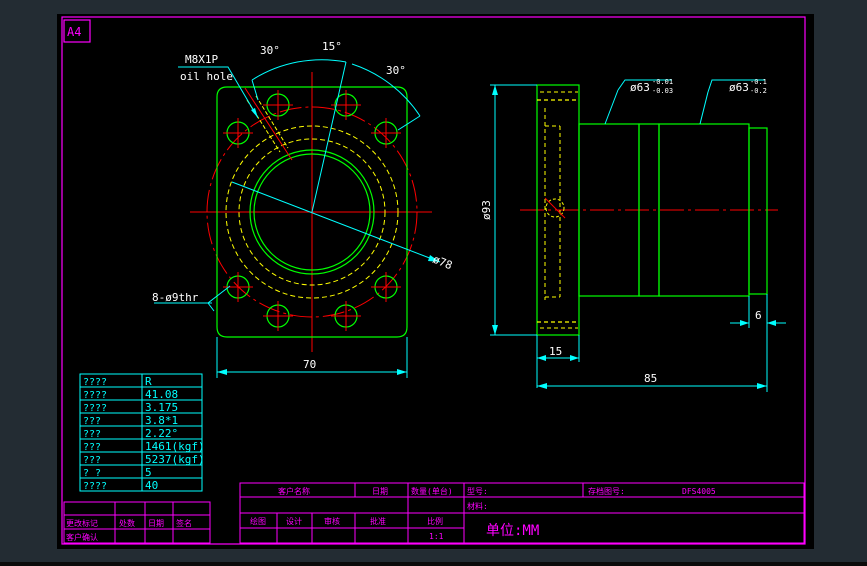  What do you see at coordinates (436, 536) in the screenshot?
I see `tb-scale: 1:1` at bounding box center [436, 536].